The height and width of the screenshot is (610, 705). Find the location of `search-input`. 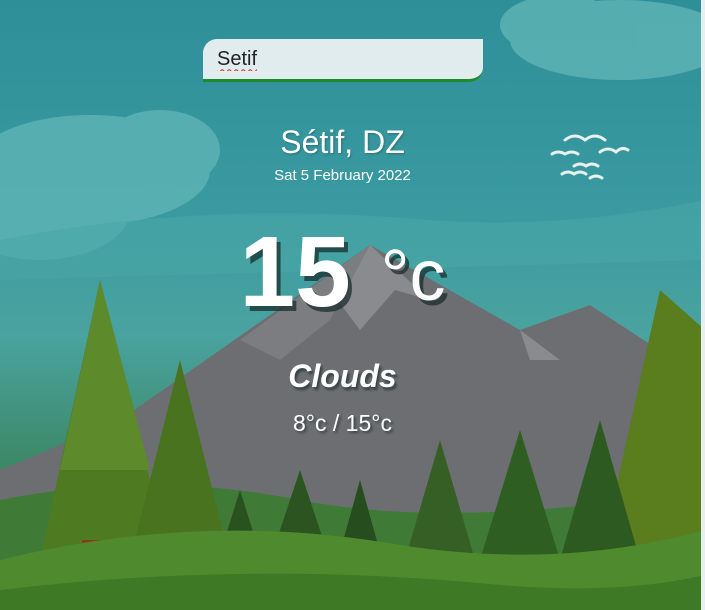

search-input is located at coordinates (347, 59).